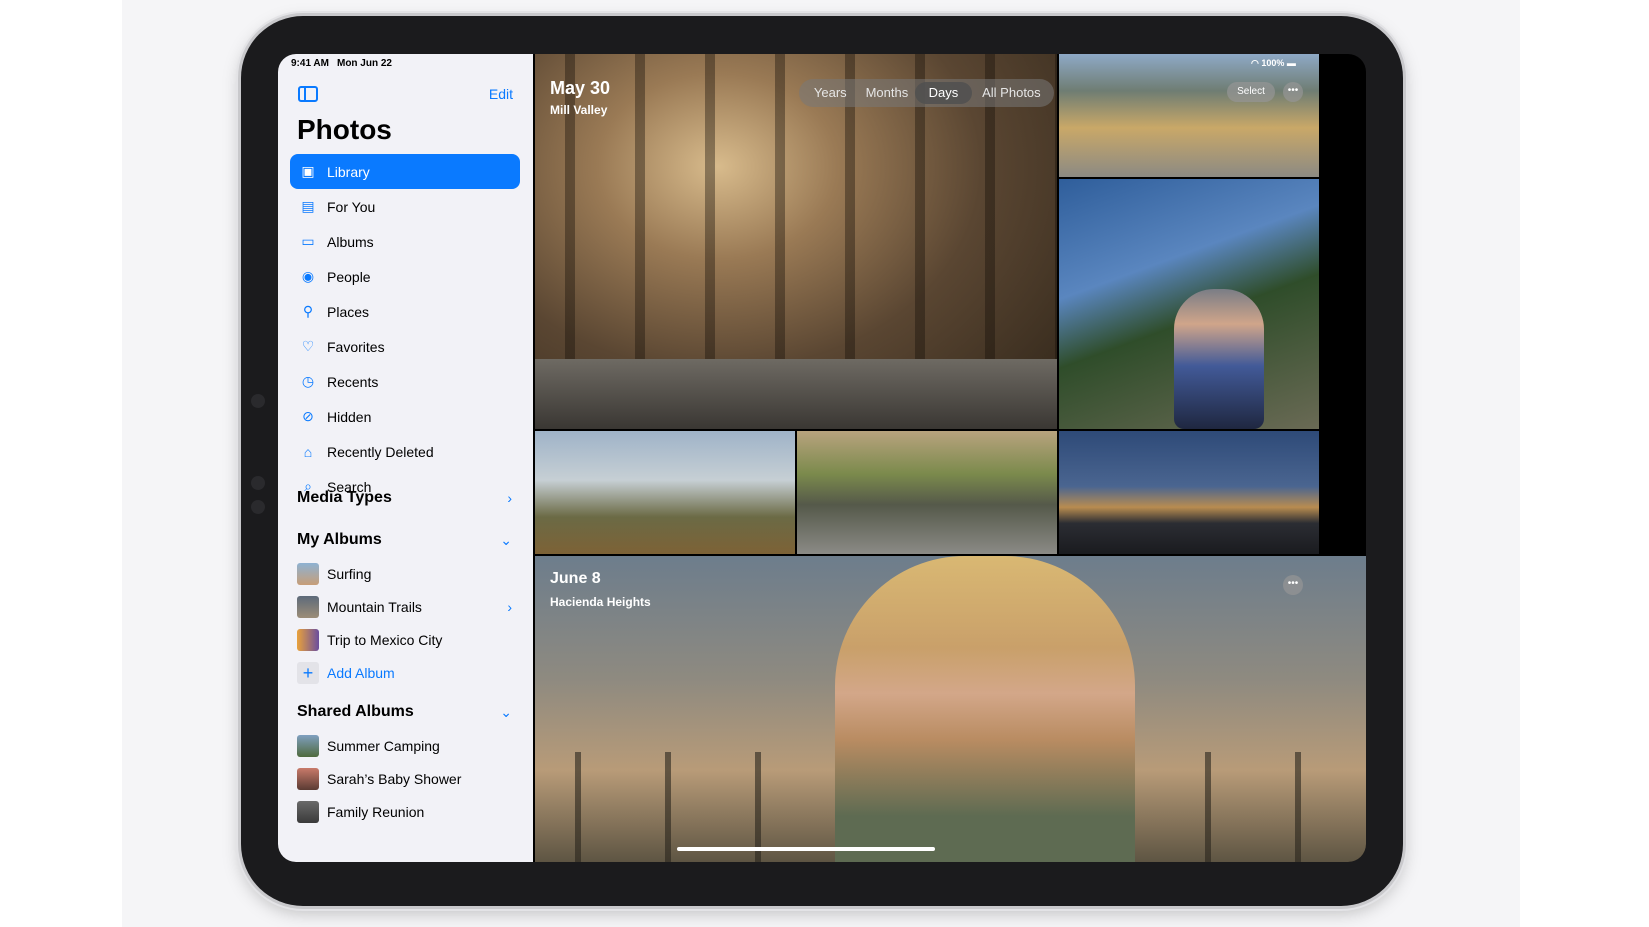  I want to click on battery-percent: 100%, so click(1273, 63).